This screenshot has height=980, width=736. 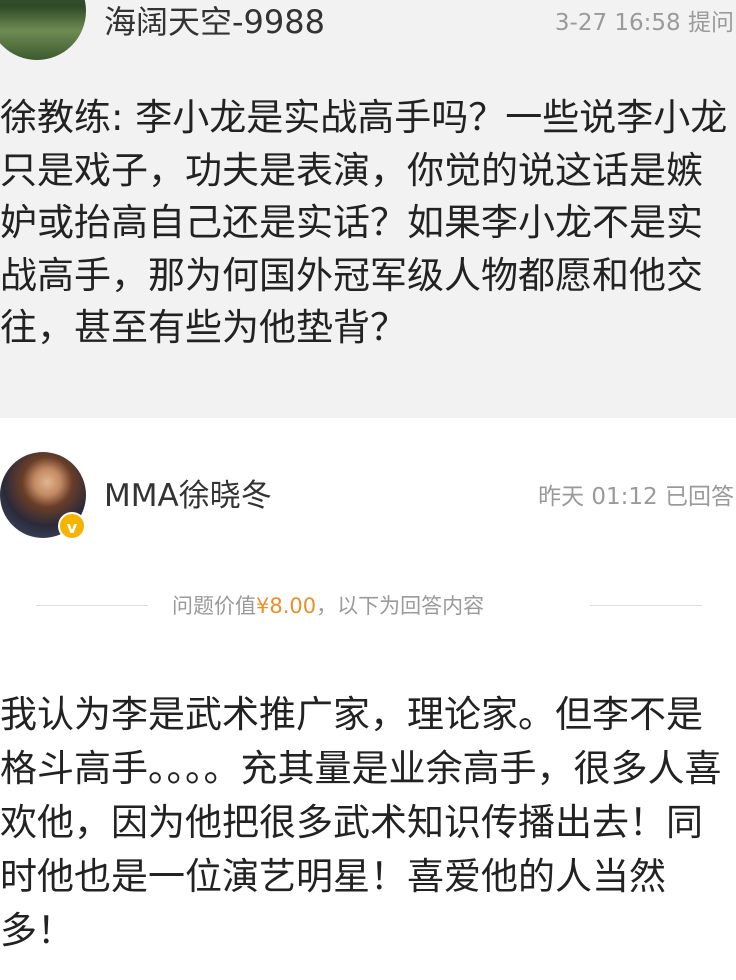 What do you see at coordinates (214, 22) in the screenshot?
I see `asker-name: 海阔天空-9988` at bounding box center [214, 22].